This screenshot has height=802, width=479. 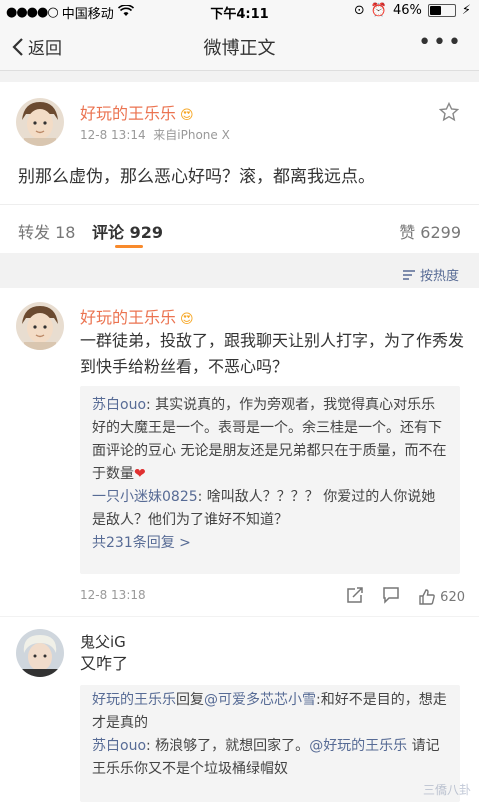 What do you see at coordinates (129, 246) in the screenshot?
I see `active-tab-indicator` at bounding box center [129, 246].